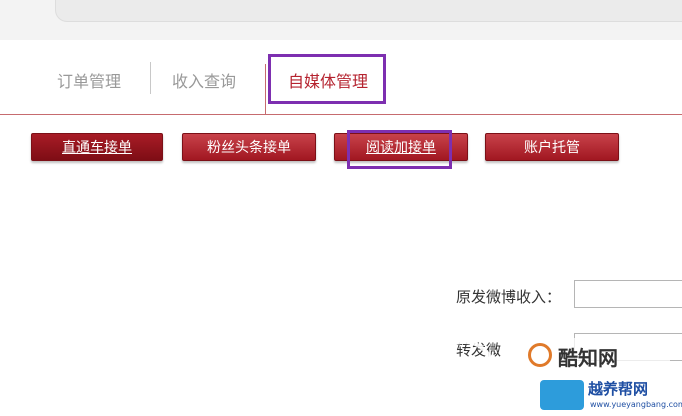  Describe the element at coordinates (628, 294) in the screenshot. I see `original-weibo-income-input` at that location.